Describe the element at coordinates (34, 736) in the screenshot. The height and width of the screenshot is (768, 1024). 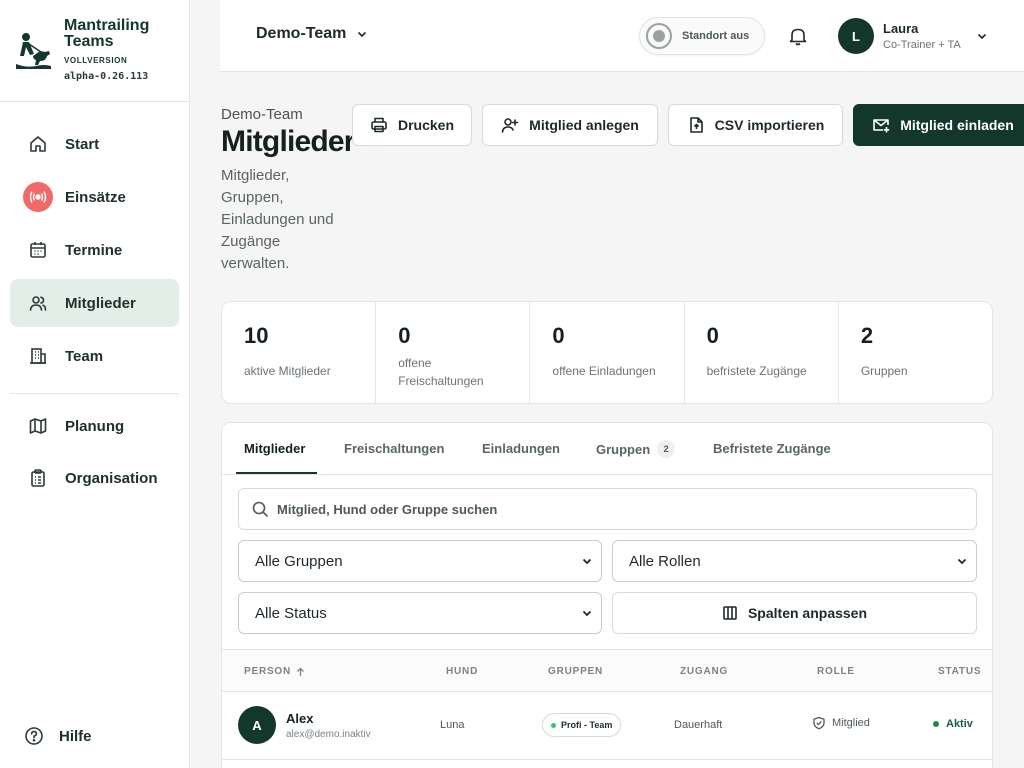
I see `help-icon` at that location.